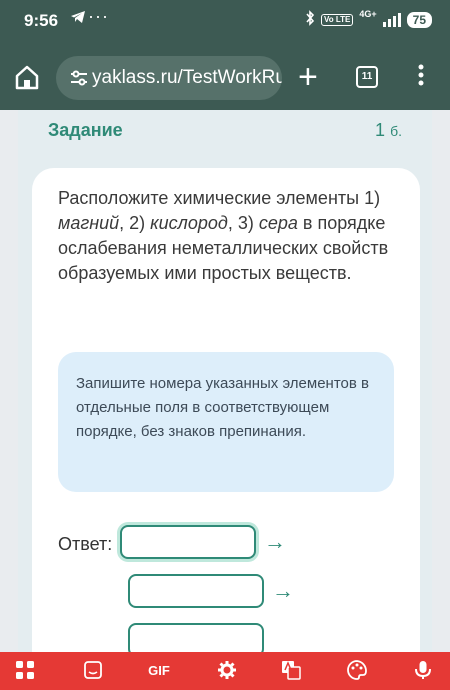  Describe the element at coordinates (85, 544) in the screenshot. I see `answer-label: Ответ:` at that location.